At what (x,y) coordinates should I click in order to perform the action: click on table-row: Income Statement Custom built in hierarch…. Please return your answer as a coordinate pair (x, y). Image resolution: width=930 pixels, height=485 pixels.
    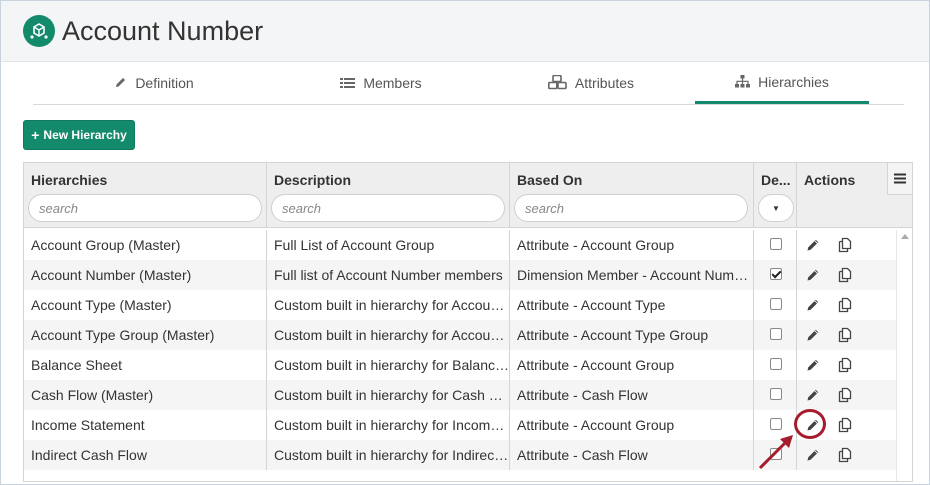
    Looking at the image, I should click on (460, 425).